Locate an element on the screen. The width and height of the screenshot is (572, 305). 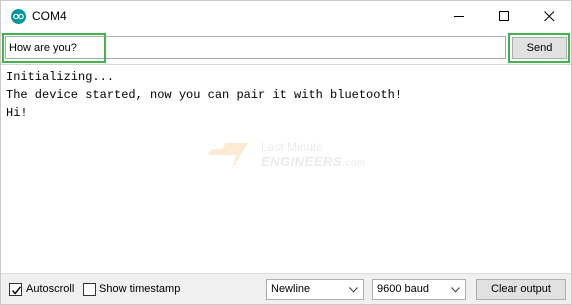
input-row: Send is located at coordinates (286, 48).